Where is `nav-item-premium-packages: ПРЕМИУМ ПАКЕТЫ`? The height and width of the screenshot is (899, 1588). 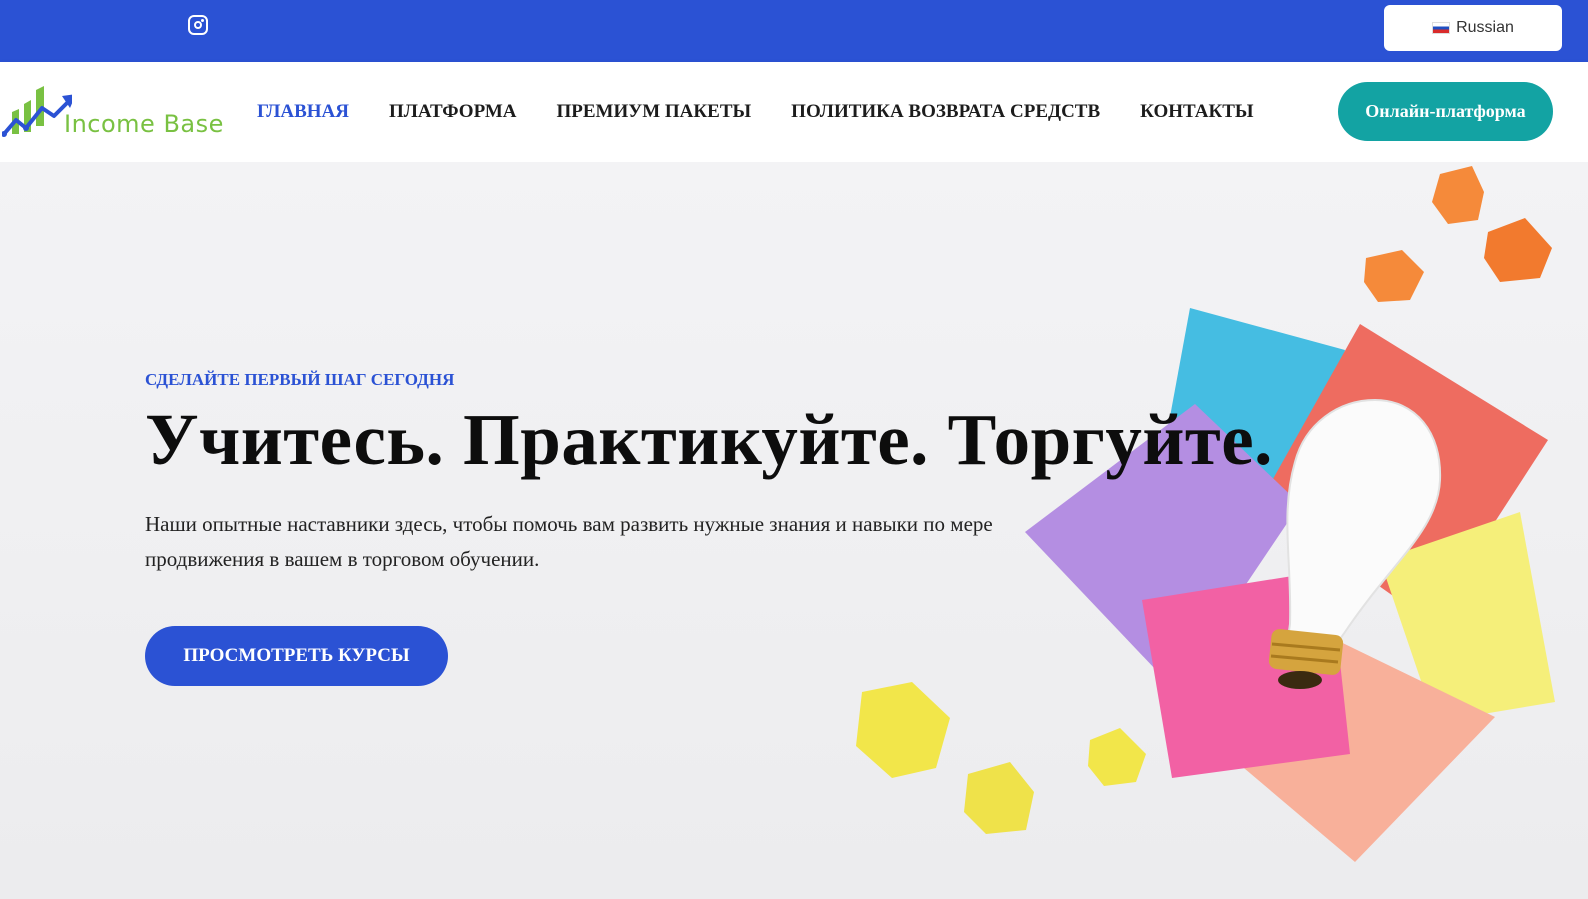
nav-item-premium-packages: ПРЕМИУМ ПАКЕТЫ is located at coordinates (653, 112).